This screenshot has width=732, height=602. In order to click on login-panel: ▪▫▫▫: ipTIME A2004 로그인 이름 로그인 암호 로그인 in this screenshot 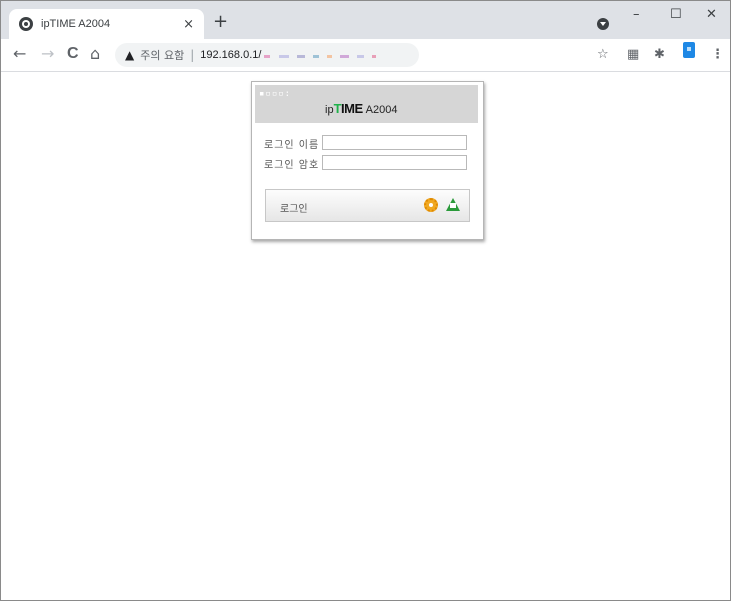, I will do `click(367, 160)`.